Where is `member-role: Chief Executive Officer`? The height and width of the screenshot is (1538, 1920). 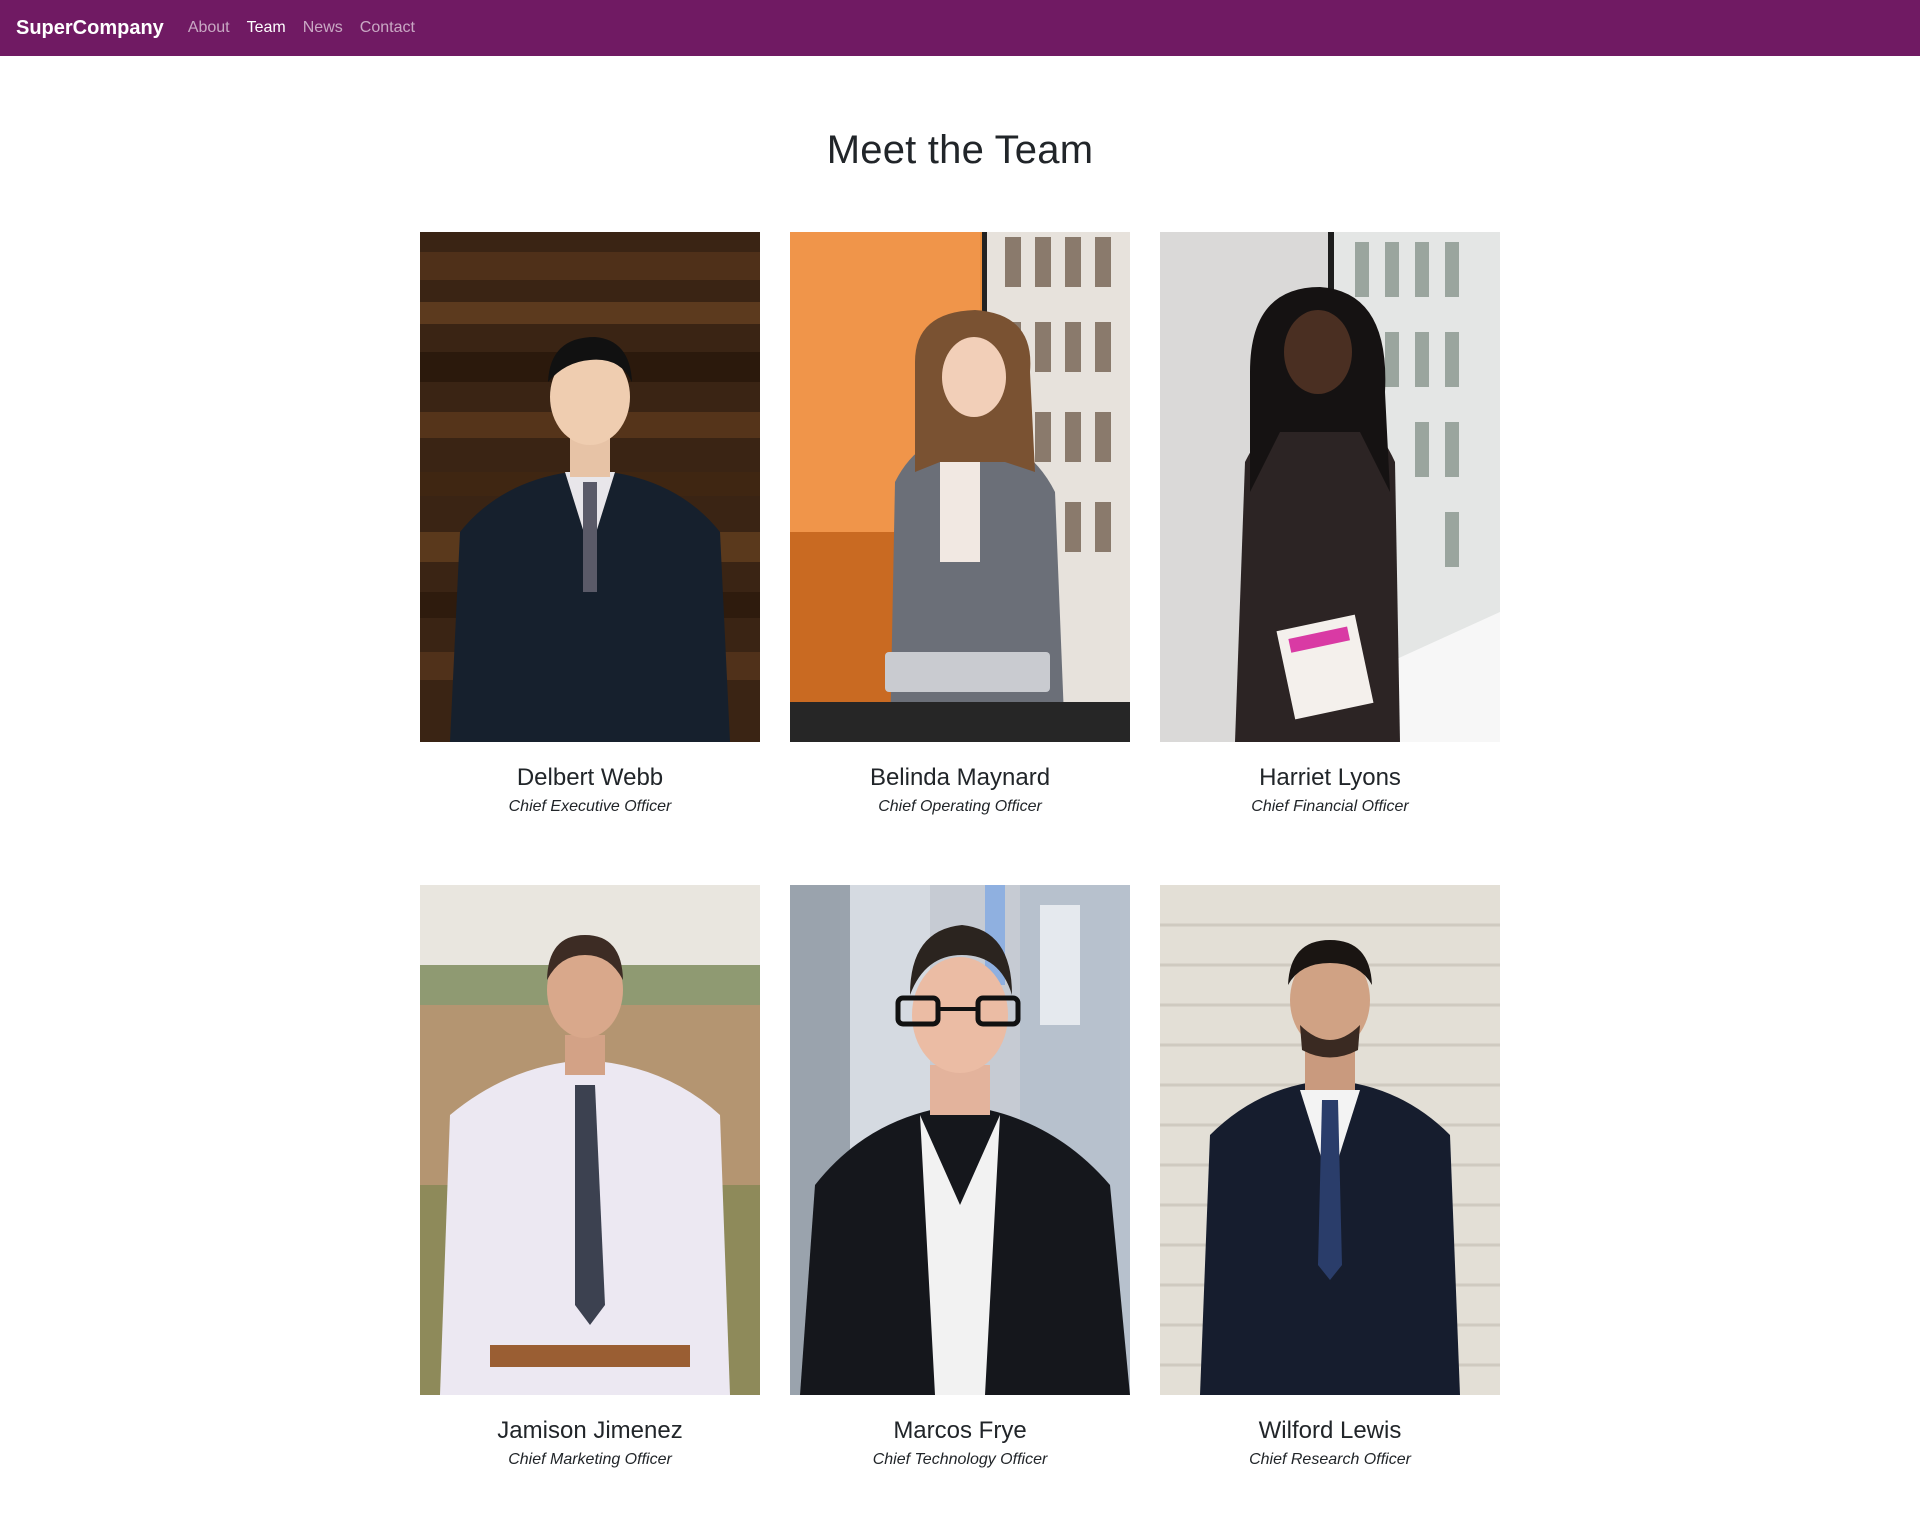 member-role: Chief Executive Officer is located at coordinates (590, 806).